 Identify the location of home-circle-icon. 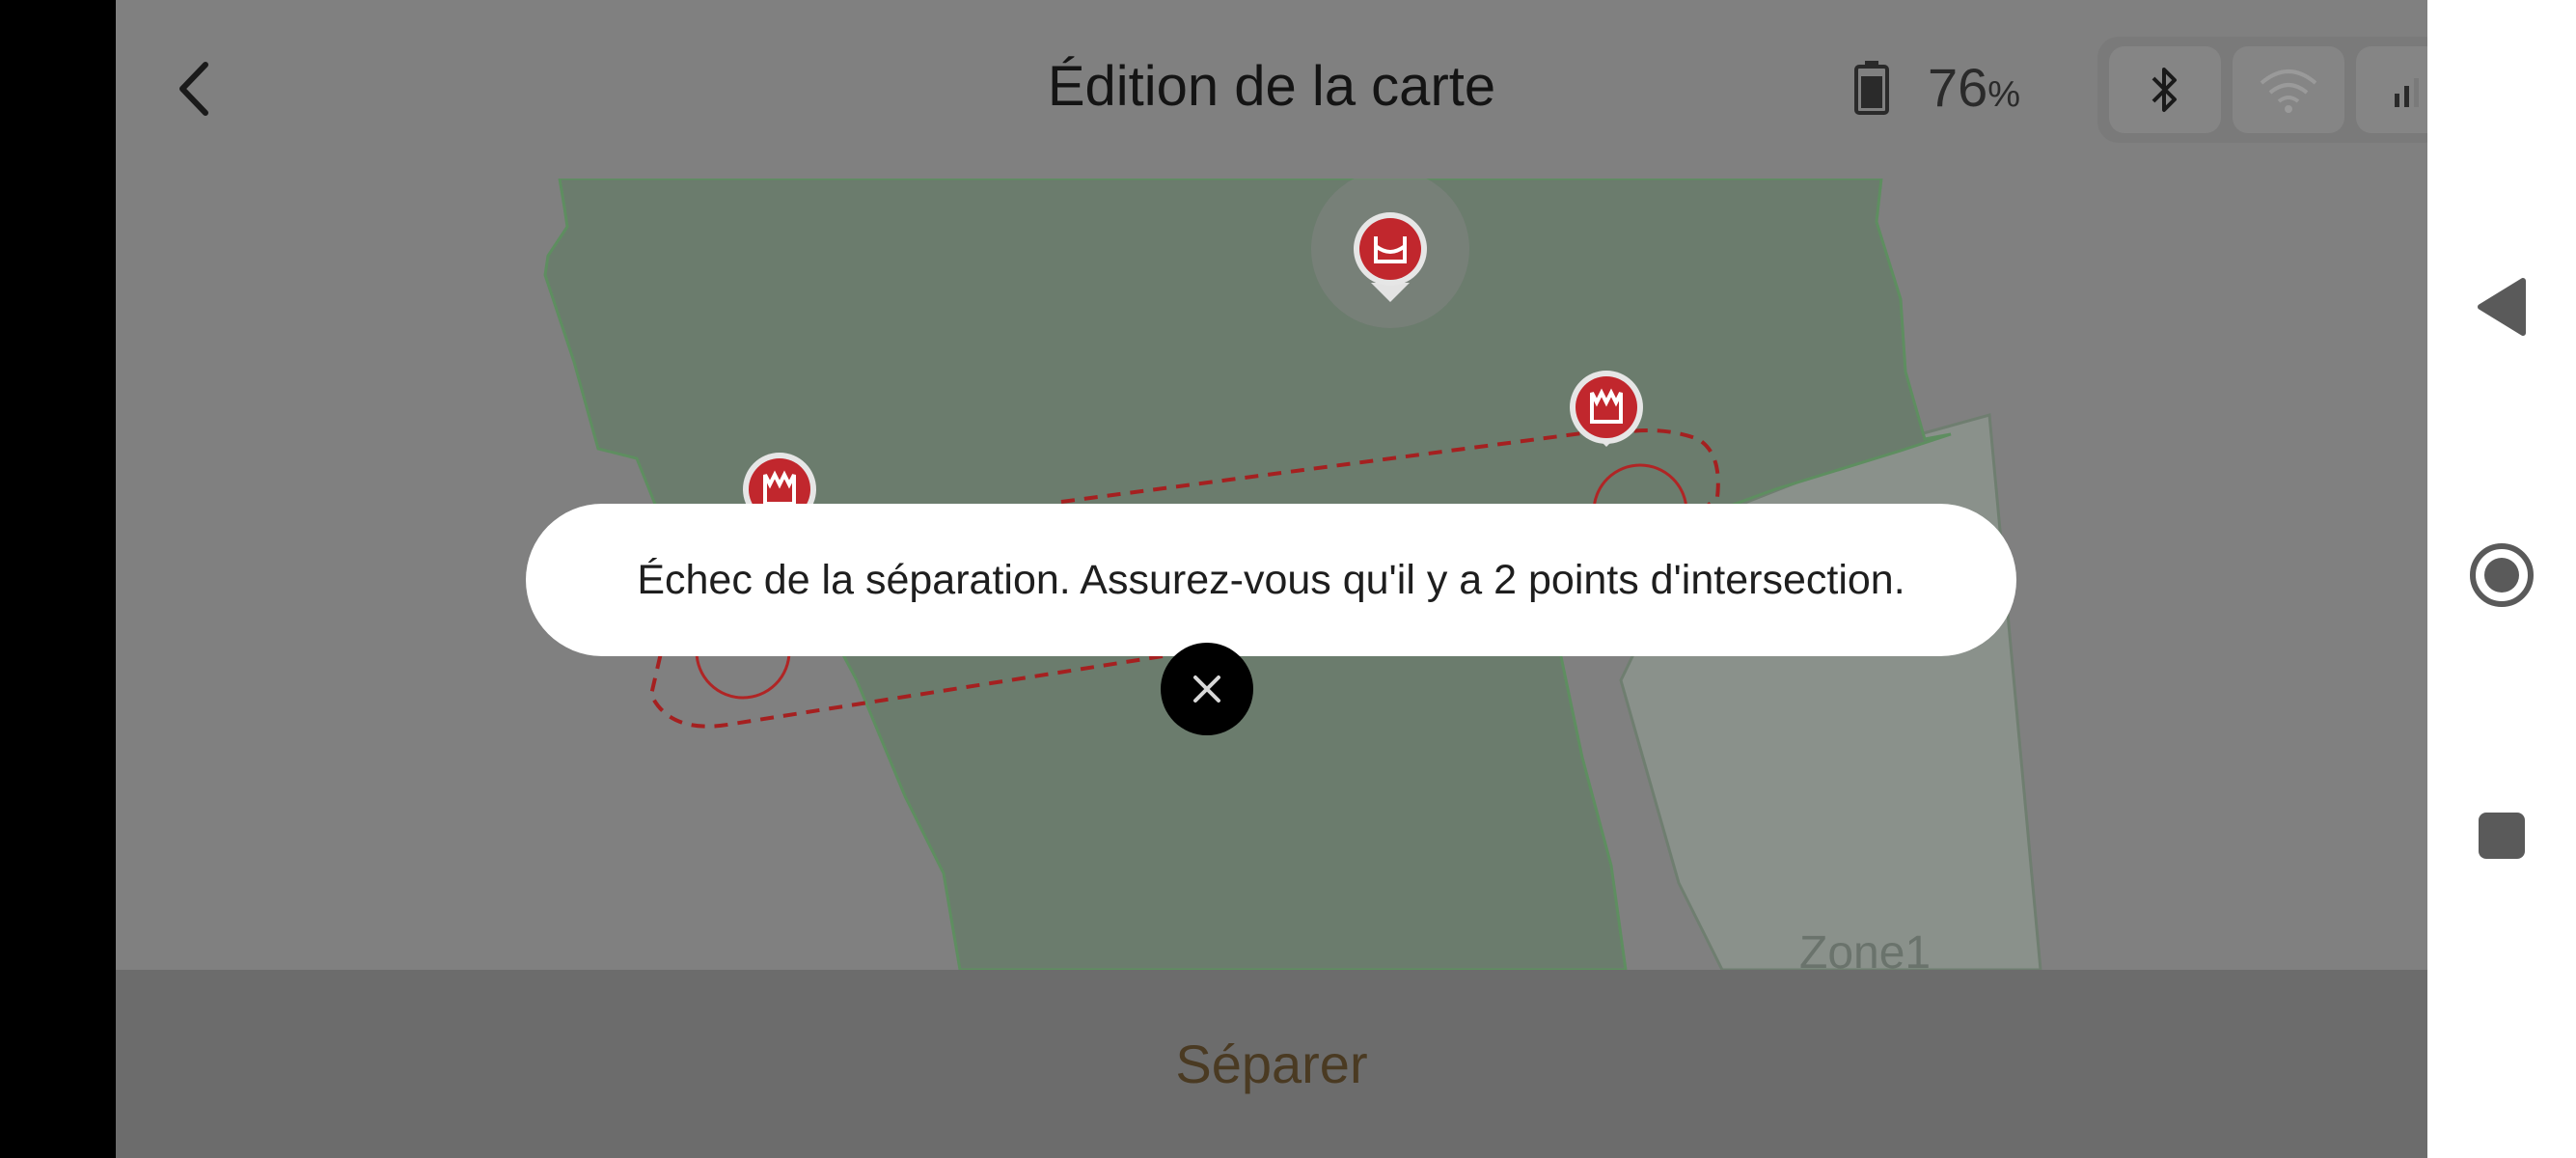
(2502, 575).